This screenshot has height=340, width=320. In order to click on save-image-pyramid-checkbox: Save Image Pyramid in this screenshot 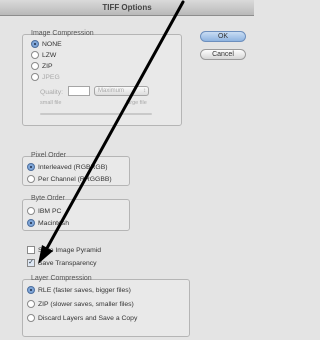, I will do `click(64, 250)`.